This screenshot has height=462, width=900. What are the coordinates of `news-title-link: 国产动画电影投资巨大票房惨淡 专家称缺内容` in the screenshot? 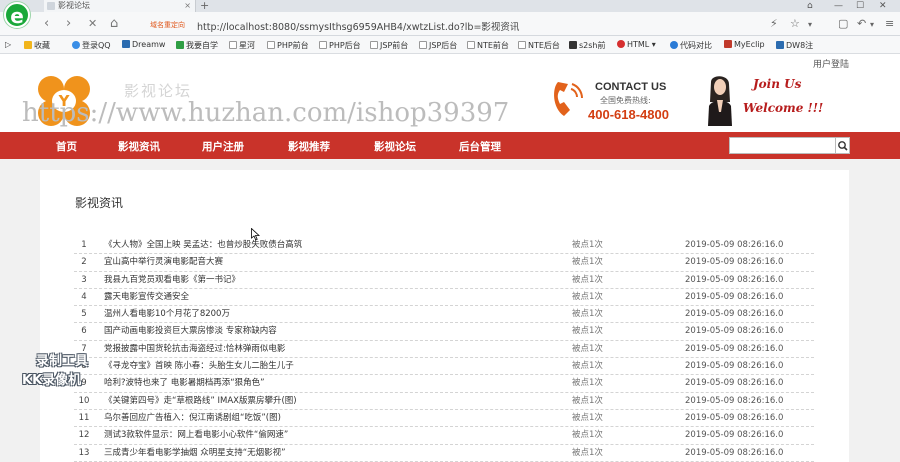 It's located at (190, 331).